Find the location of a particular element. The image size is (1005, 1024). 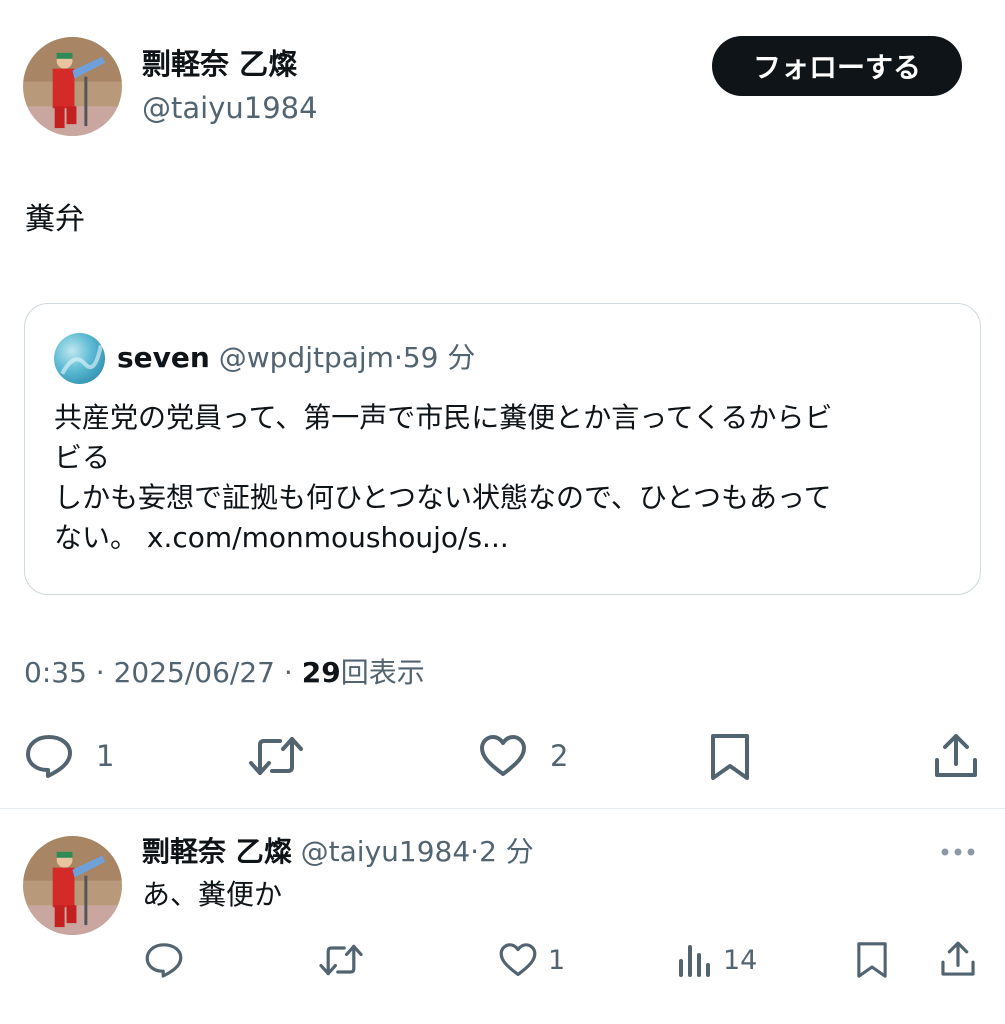

author-handle: @taiyu1984 is located at coordinates (230, 108).